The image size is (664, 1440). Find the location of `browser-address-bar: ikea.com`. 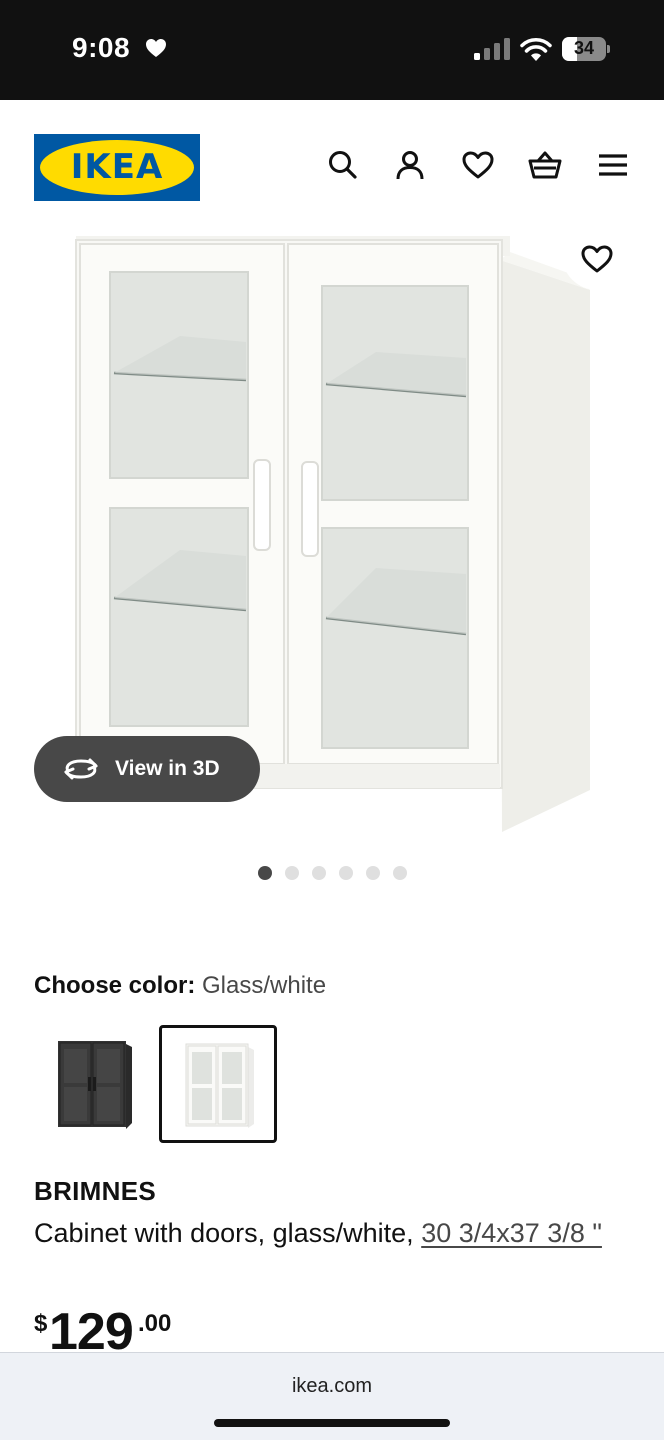

browser-address-bar: ikea.com is located at coordinates (332, 1396).